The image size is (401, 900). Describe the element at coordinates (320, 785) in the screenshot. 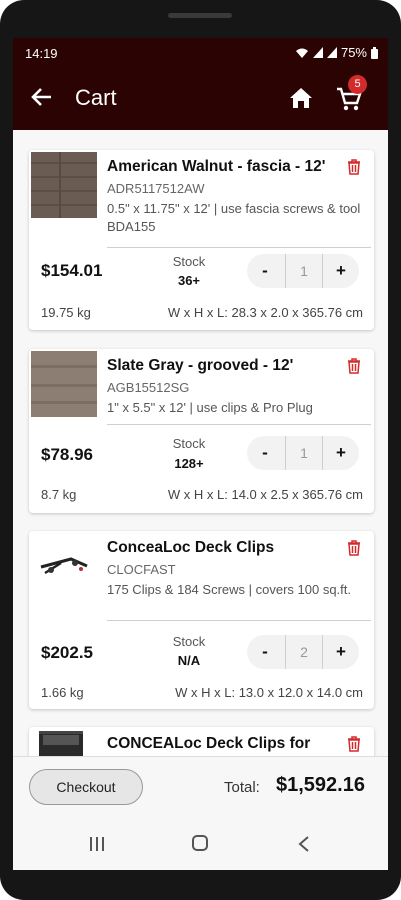

I see `total-value: $1,592.16` at that location.